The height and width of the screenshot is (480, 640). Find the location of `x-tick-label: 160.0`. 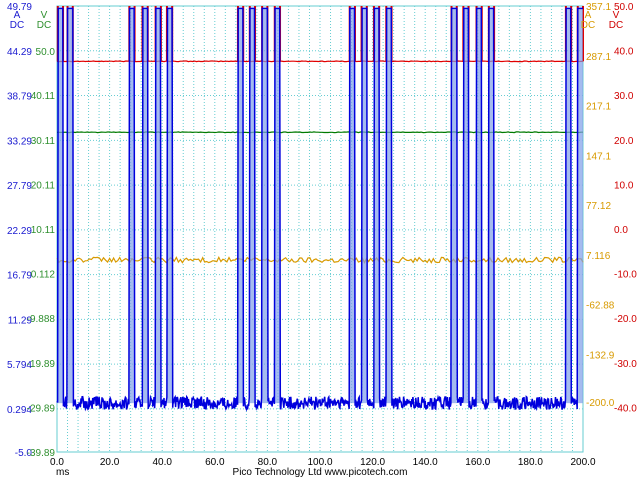

x-tick-label: 160.0 is located at coordinates (477, 462).